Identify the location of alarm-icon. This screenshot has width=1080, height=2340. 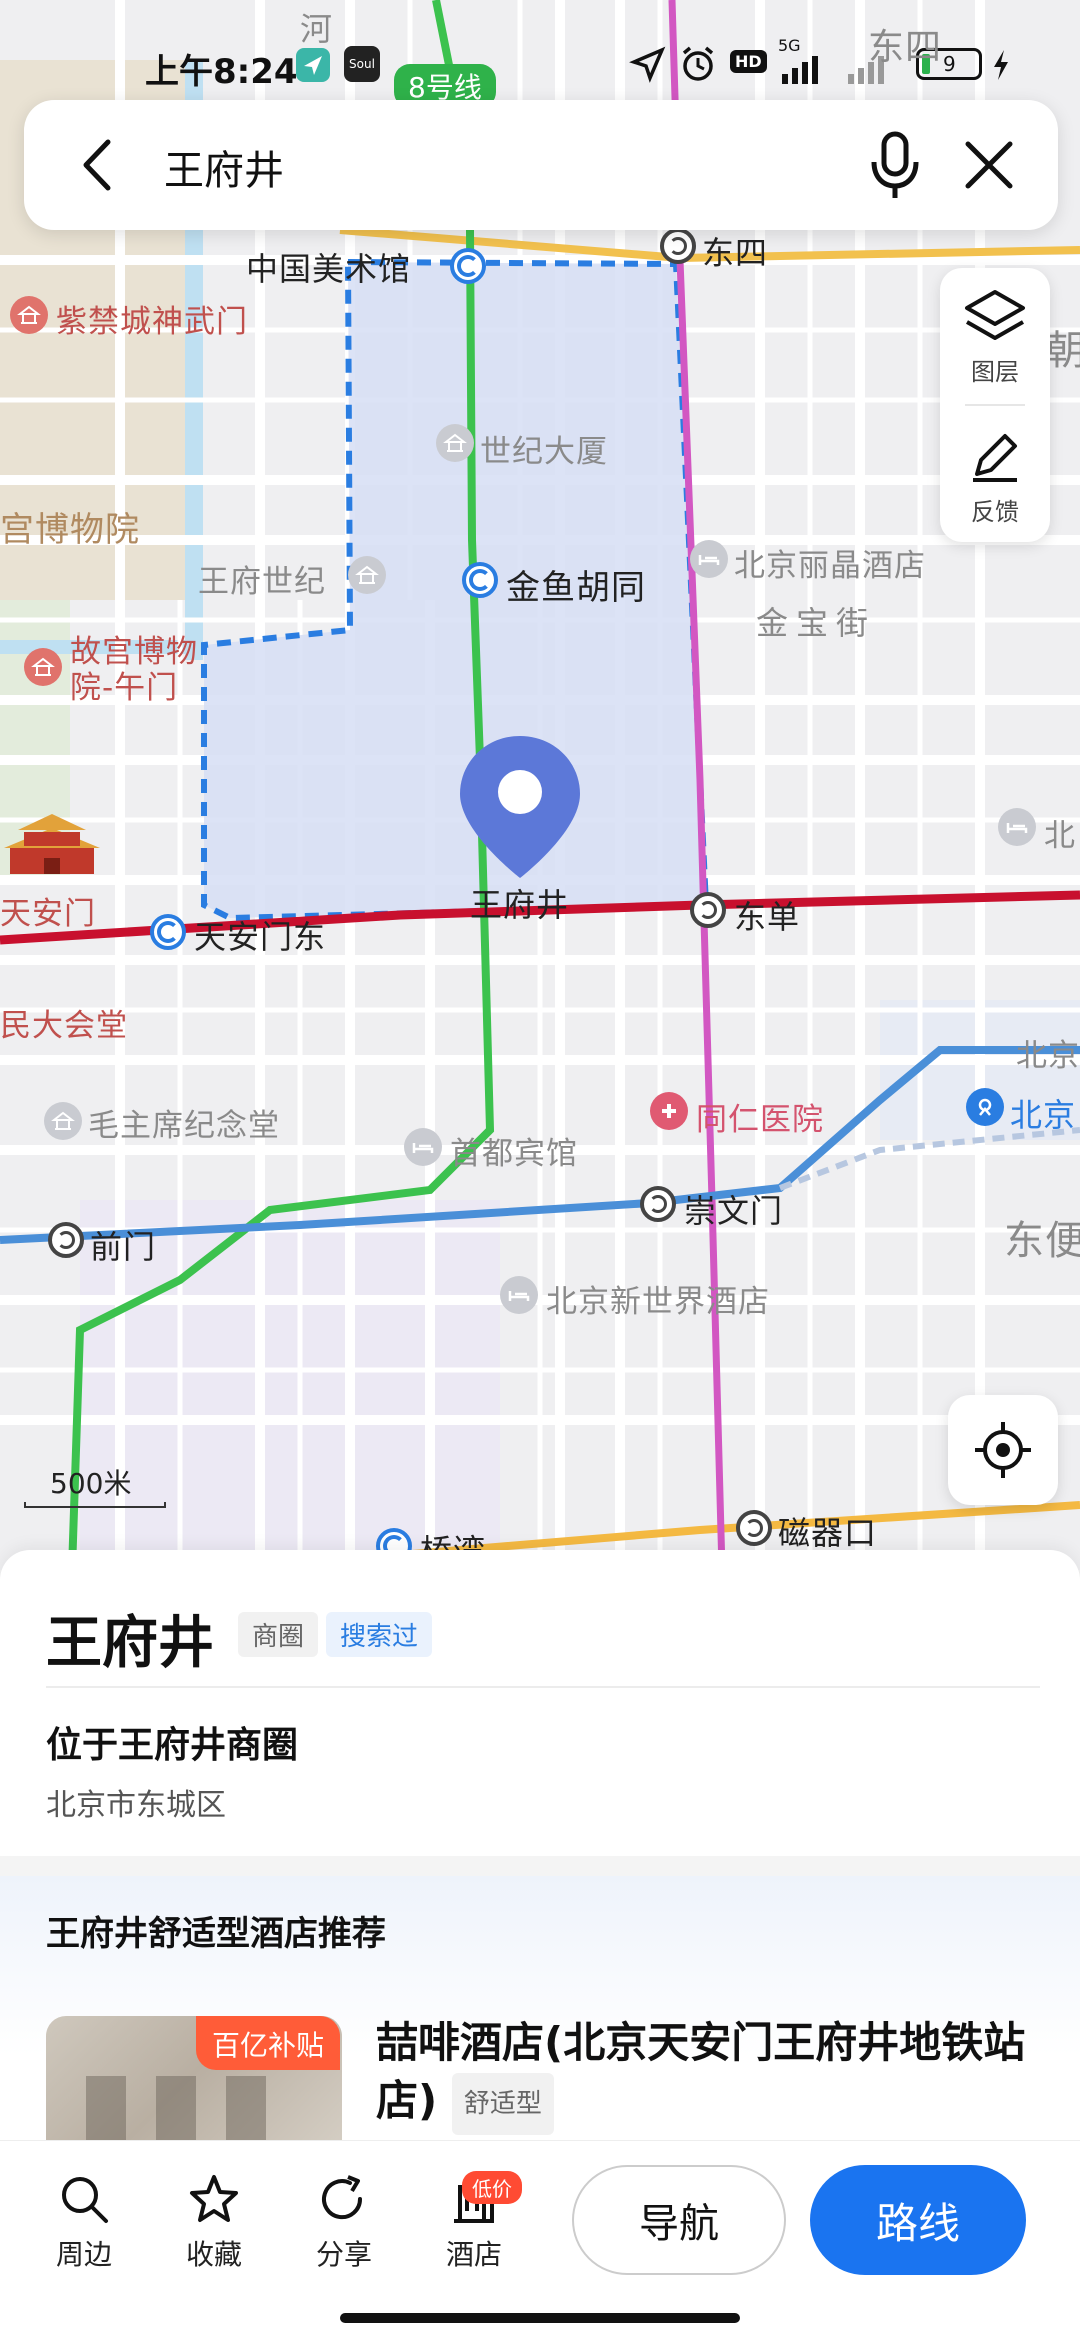
(698, 63).